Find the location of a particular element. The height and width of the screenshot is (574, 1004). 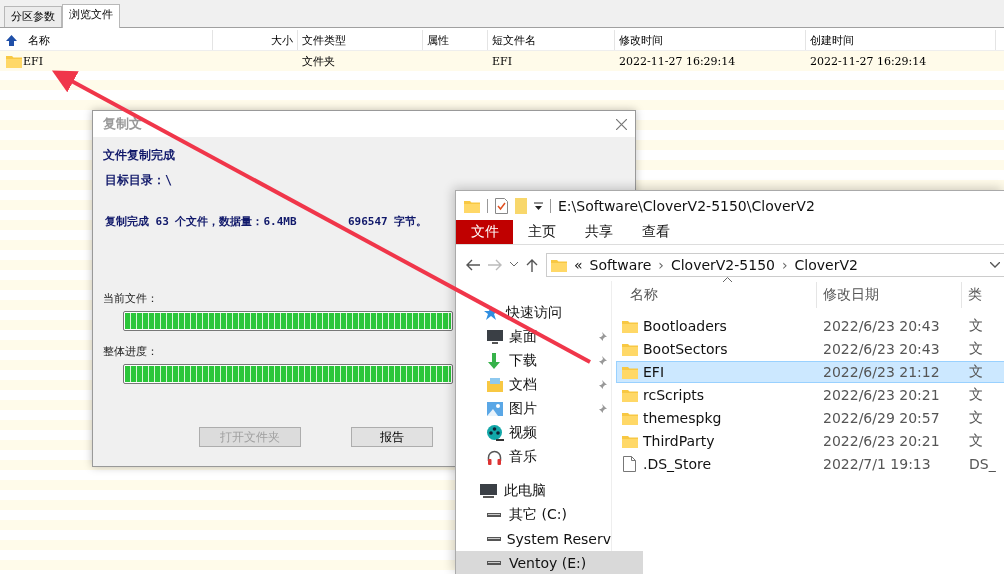

column-header: 类 is located at coordinates (971, 295).